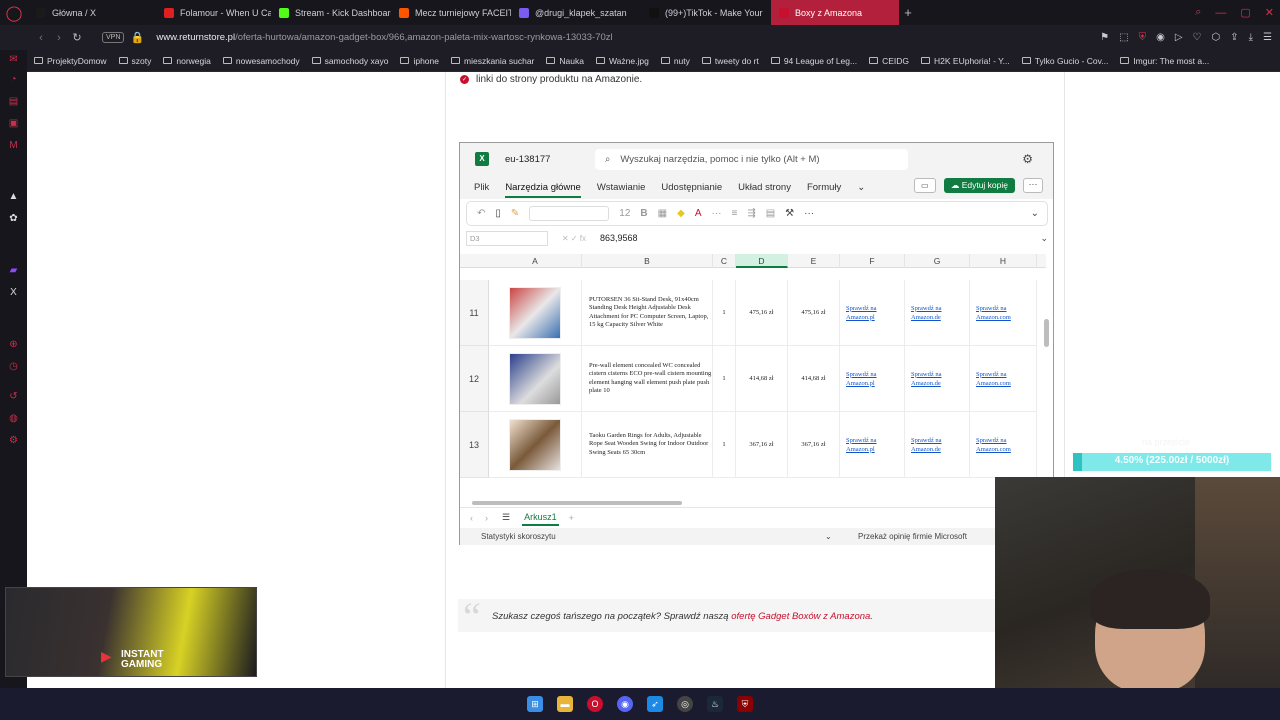  Describe the element at coordinates (1046, 333) in the screenshot. I see `scroll-thumb` at that location.